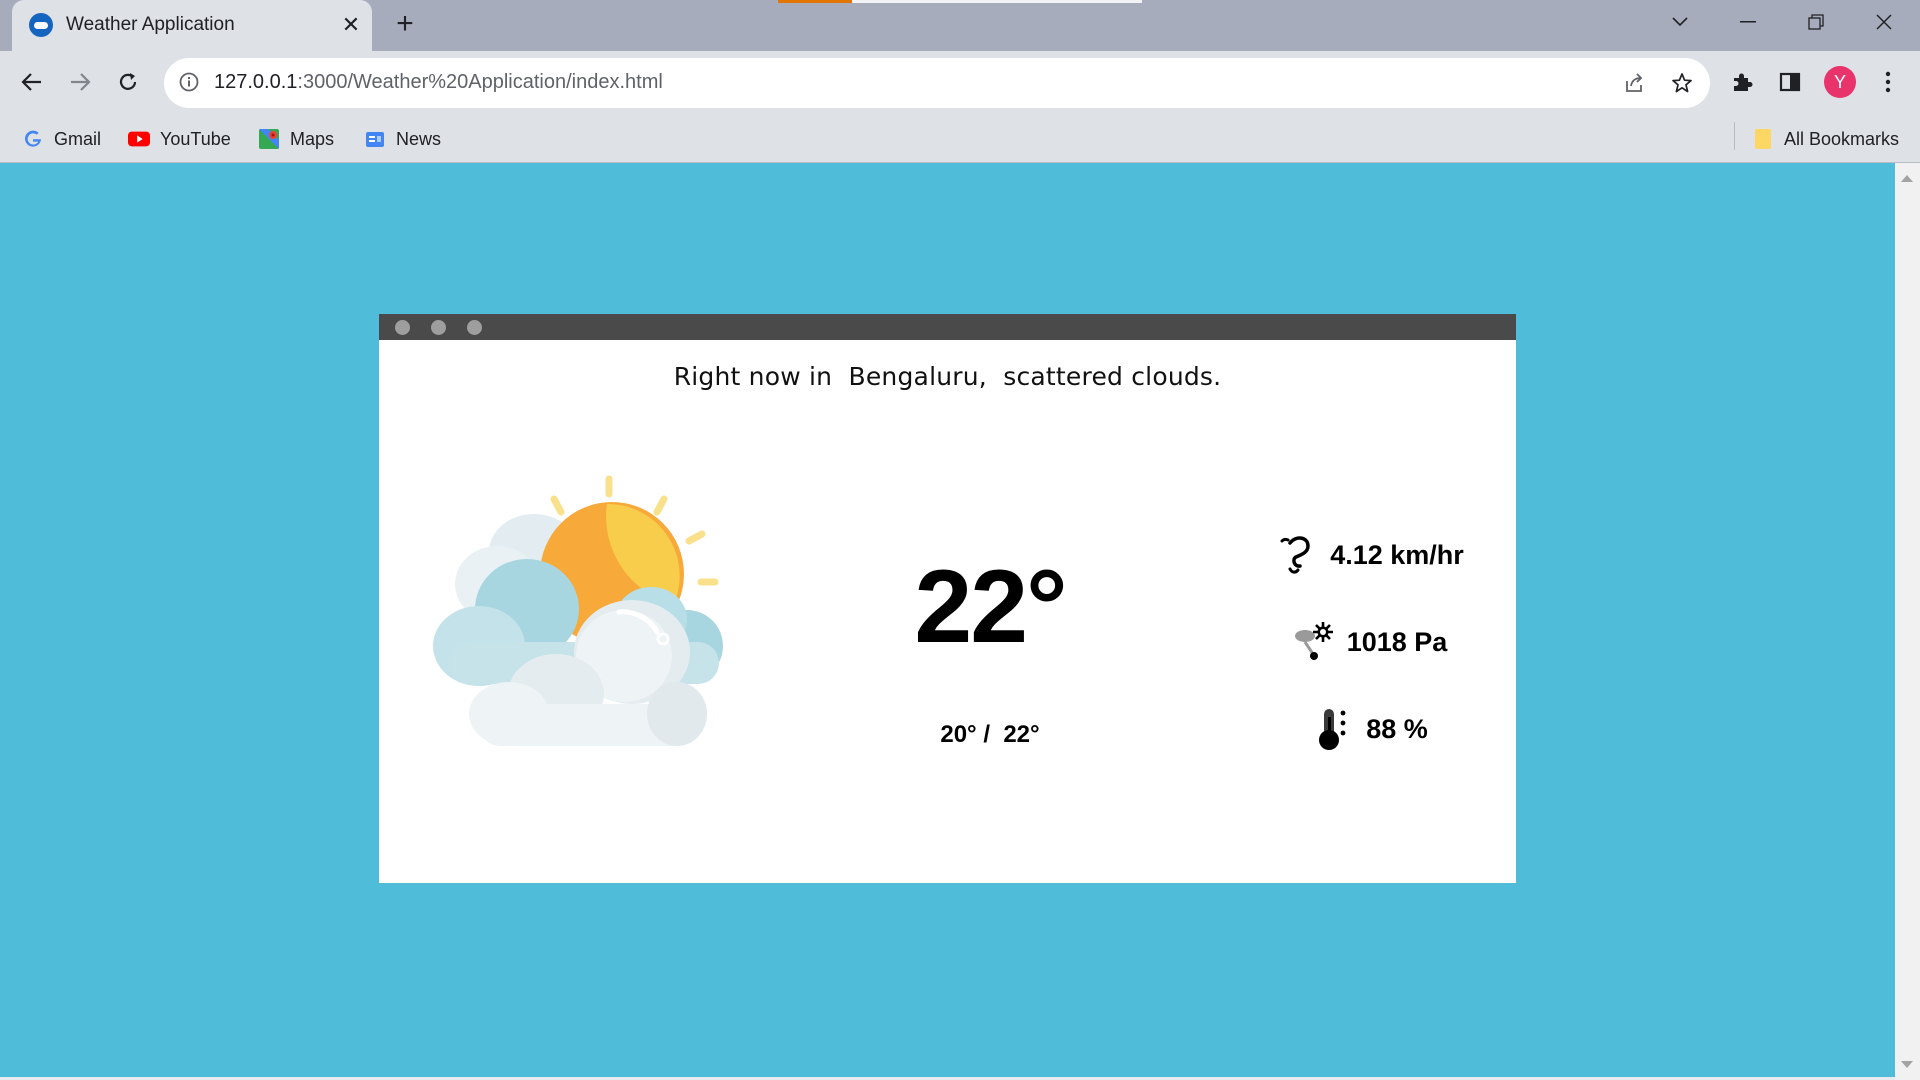 Image resolution: width=1920 pixels, height=1080 pixels. What do you see at coordinates (78, 138) in the screenshot?
I see `bookmark-label: Gmail` at bounding box center [78, 138].